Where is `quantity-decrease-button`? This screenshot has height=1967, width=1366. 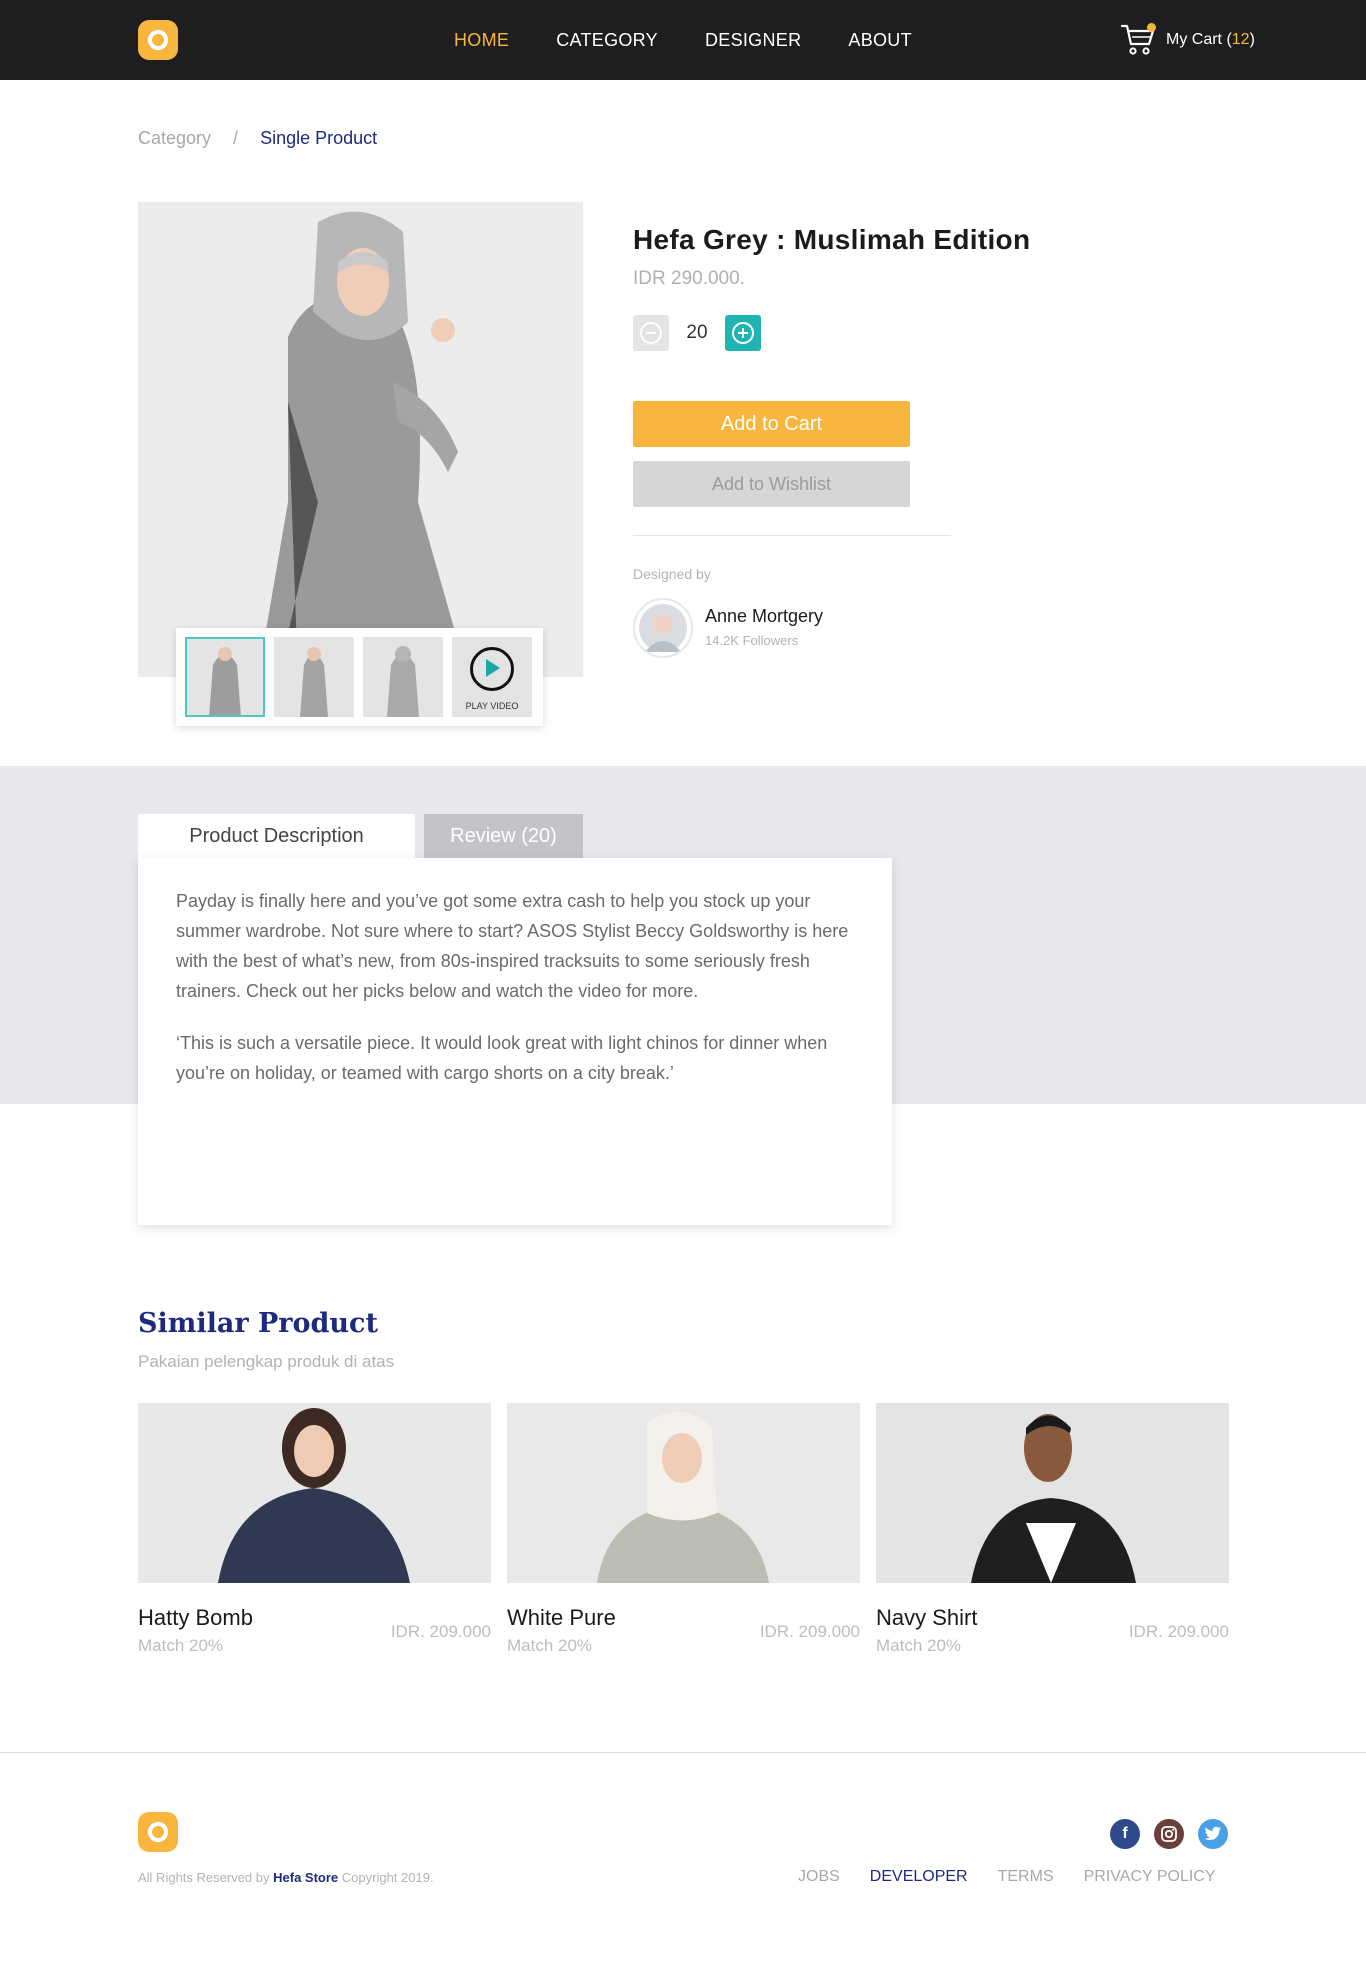 quantity-decrease-button is located at coordinates (651, 333).